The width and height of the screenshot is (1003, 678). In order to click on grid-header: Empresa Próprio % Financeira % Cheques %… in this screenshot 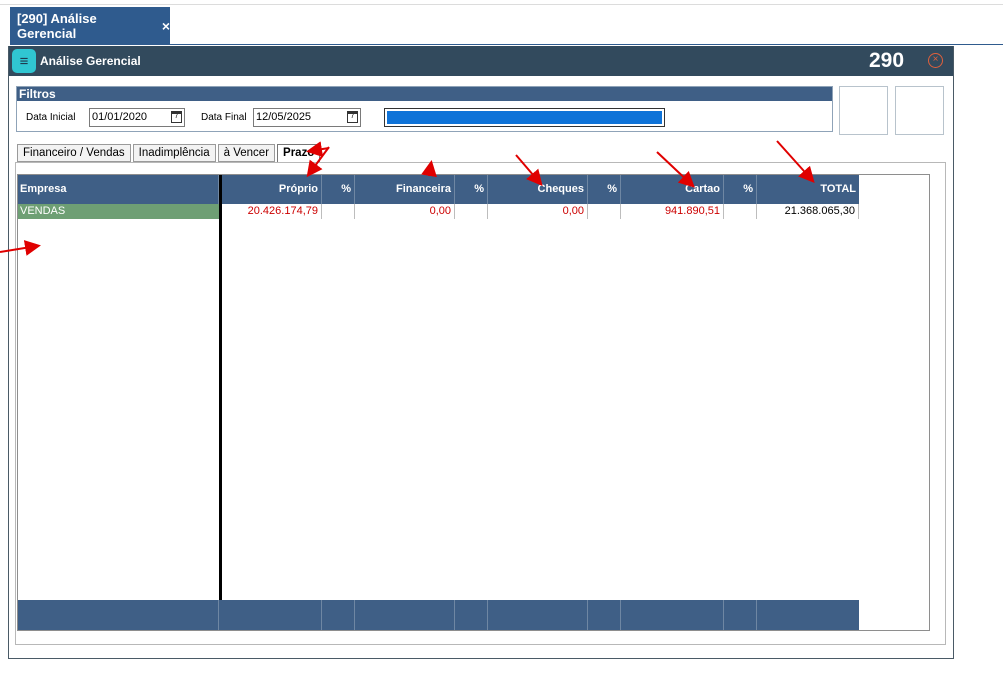, I will do `click(438, 189)`.